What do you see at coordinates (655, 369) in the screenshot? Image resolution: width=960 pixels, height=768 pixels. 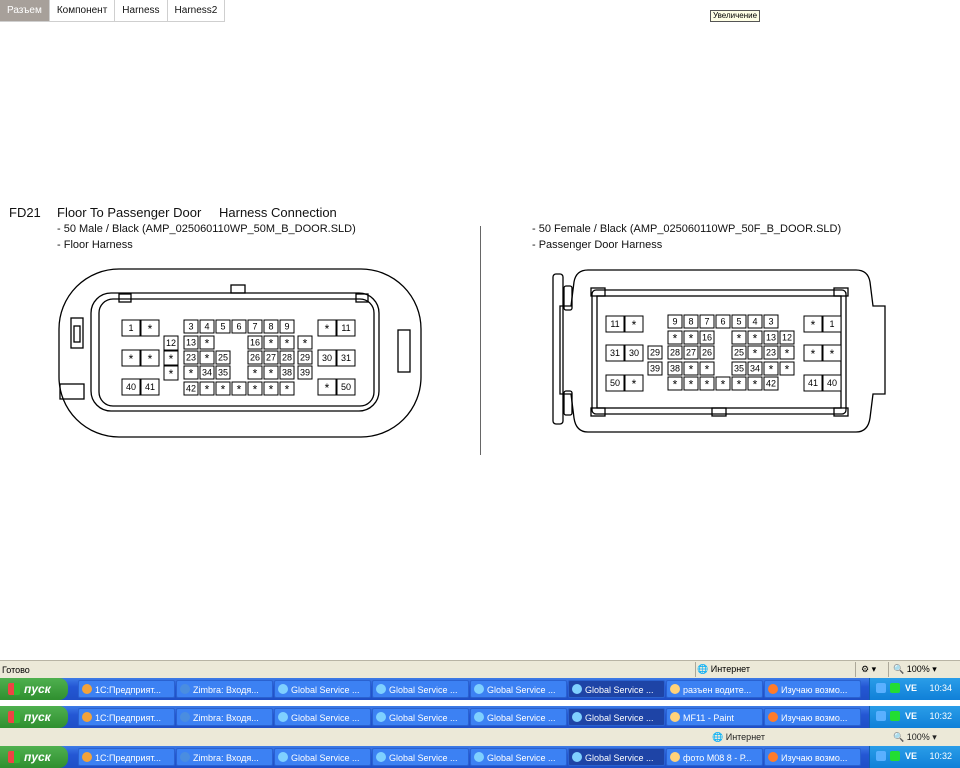 I see `pin-label: 39` at bounding box center [655, 369].